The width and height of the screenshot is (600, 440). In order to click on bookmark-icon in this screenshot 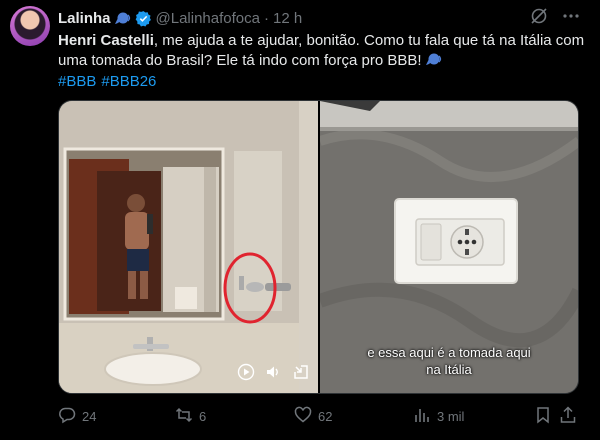, I will do `click(543, 416)`.